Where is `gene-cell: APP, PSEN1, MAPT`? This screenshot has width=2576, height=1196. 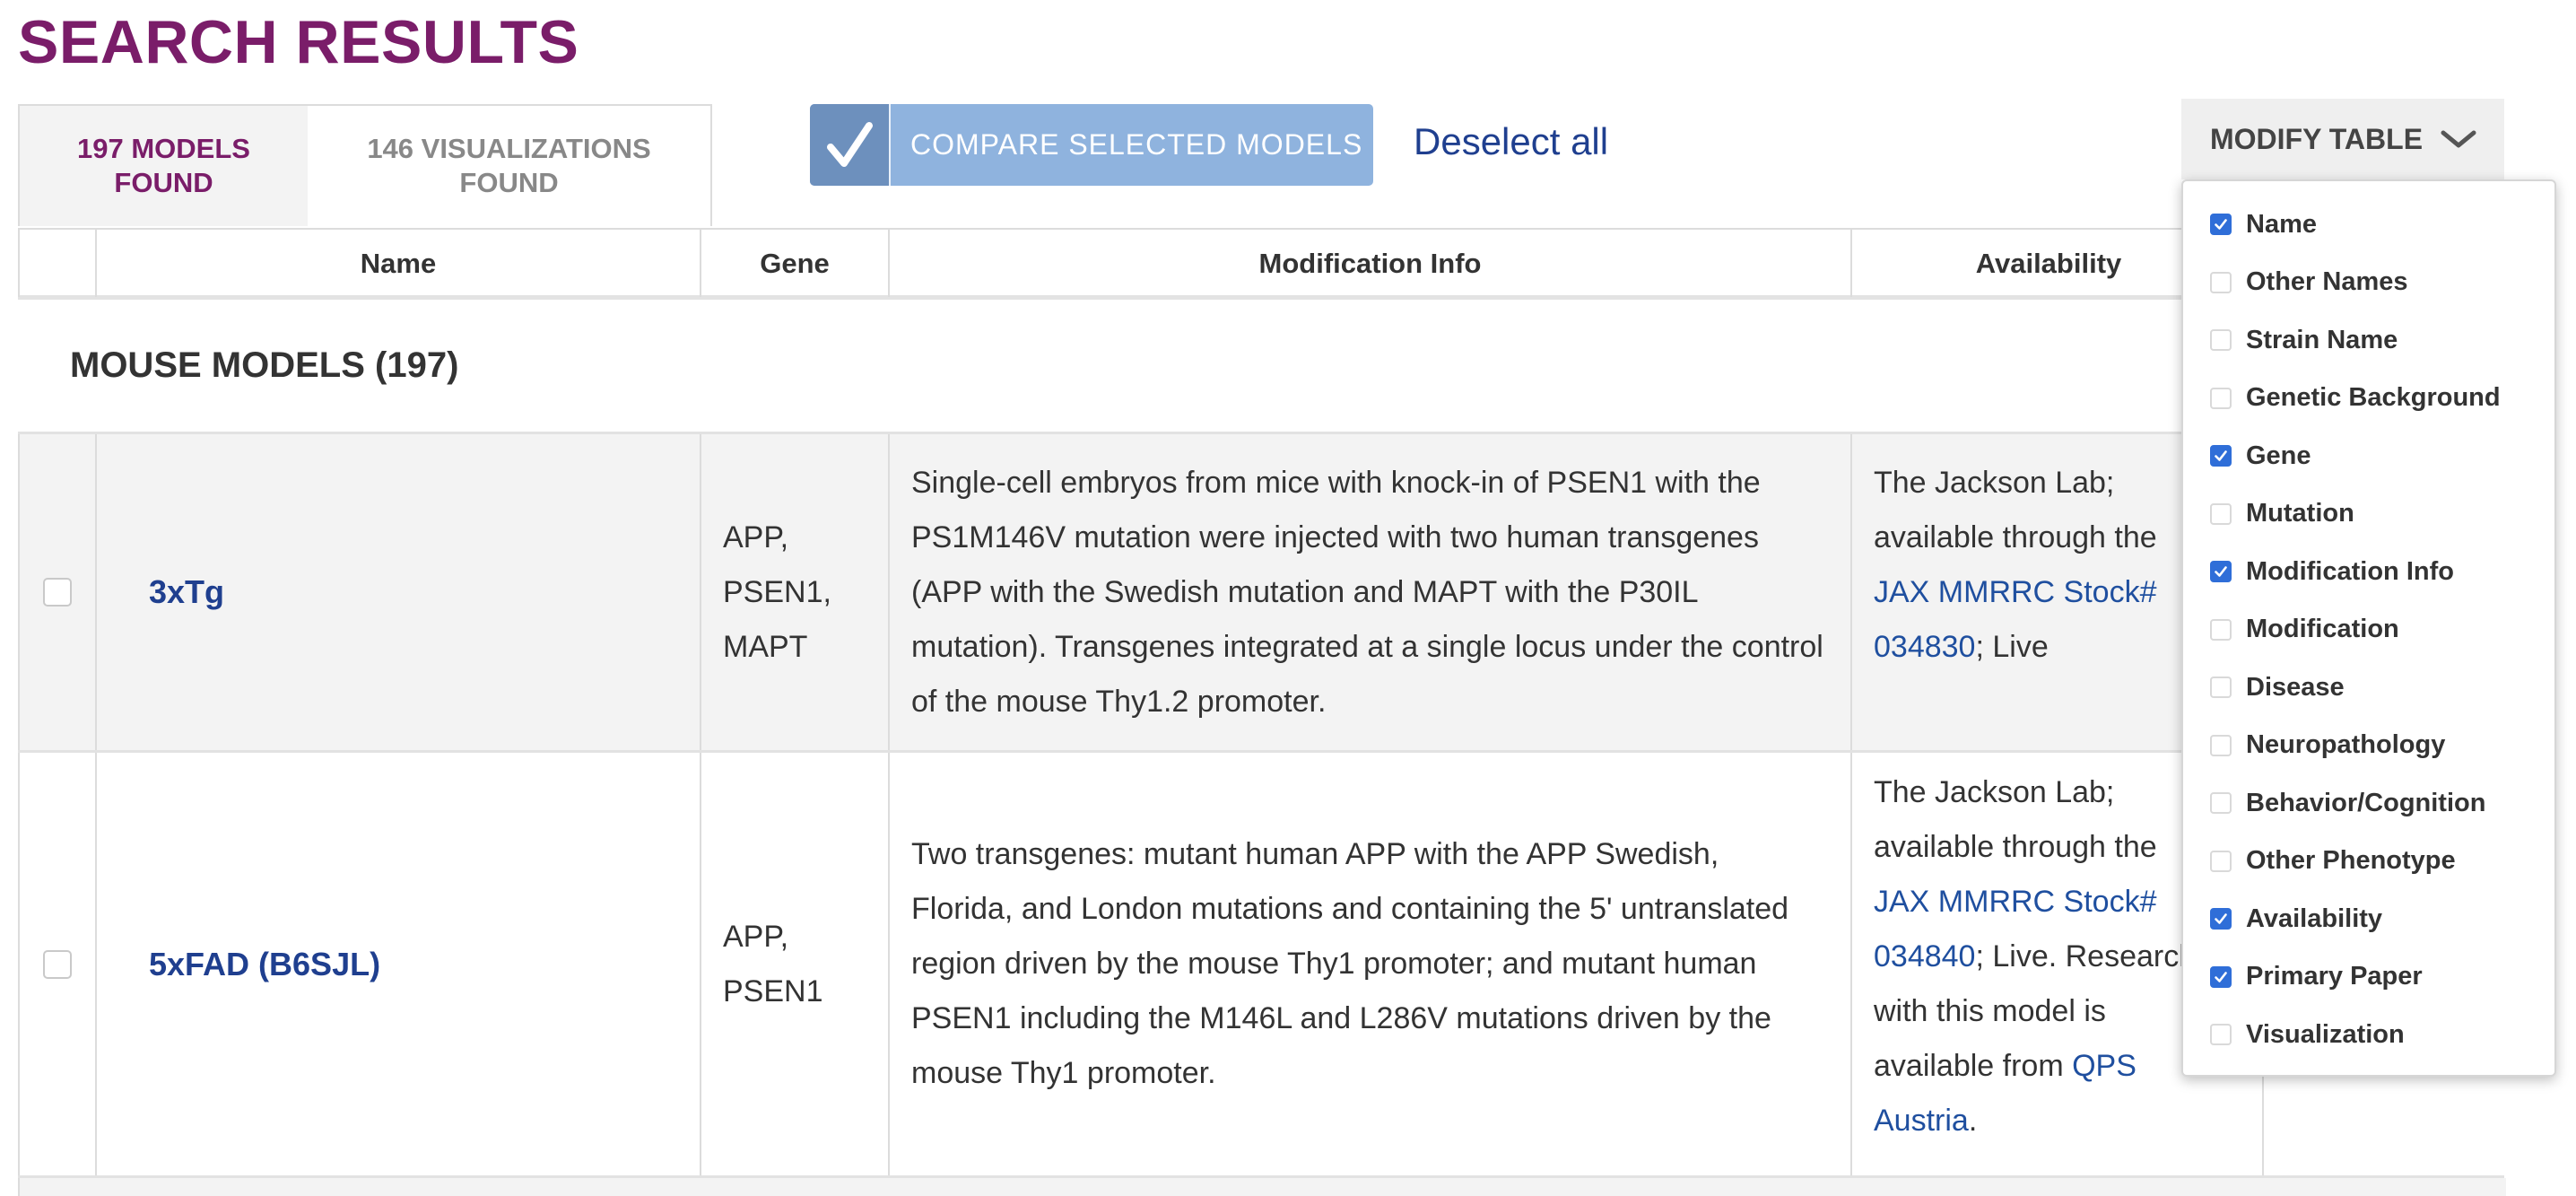
gene-cell: APP, PSEN1, MAPT is located at coordinates (794, 592).